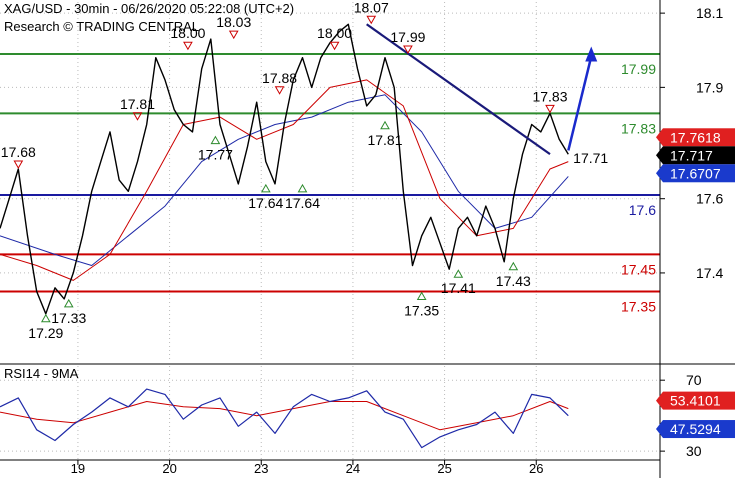 The width and height of the screenshot is (735, 478). What do you see at coordinates (695, 401) in the screenshot?
I see `rsi-badge: 53.4101` at bounding box center [695, 401].